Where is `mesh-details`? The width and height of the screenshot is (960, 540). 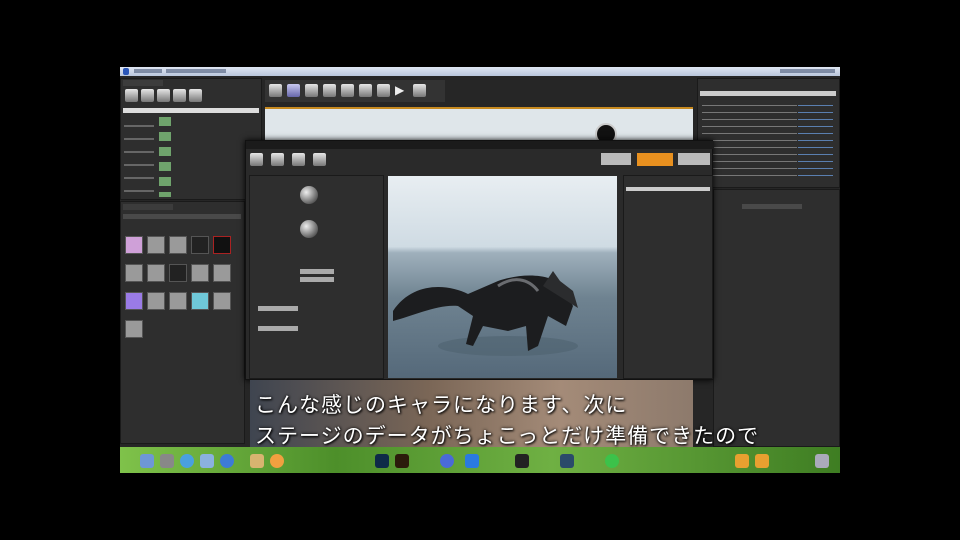
mesh-details is located at coordinates (316, 277).